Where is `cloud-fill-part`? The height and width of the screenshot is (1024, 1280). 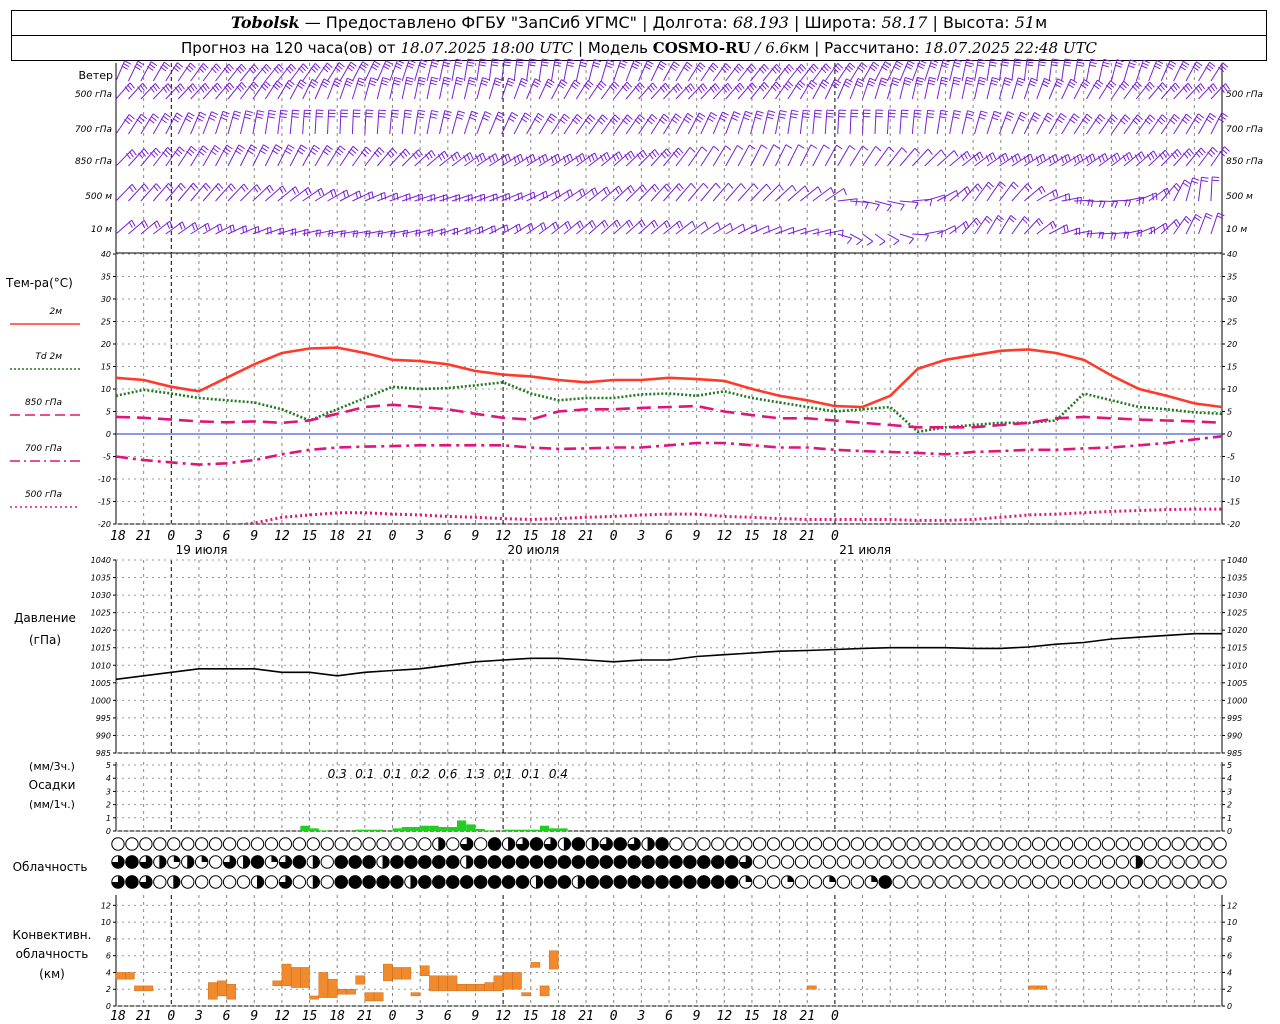
cloud-fill-part is located at coordinates (874, 878).